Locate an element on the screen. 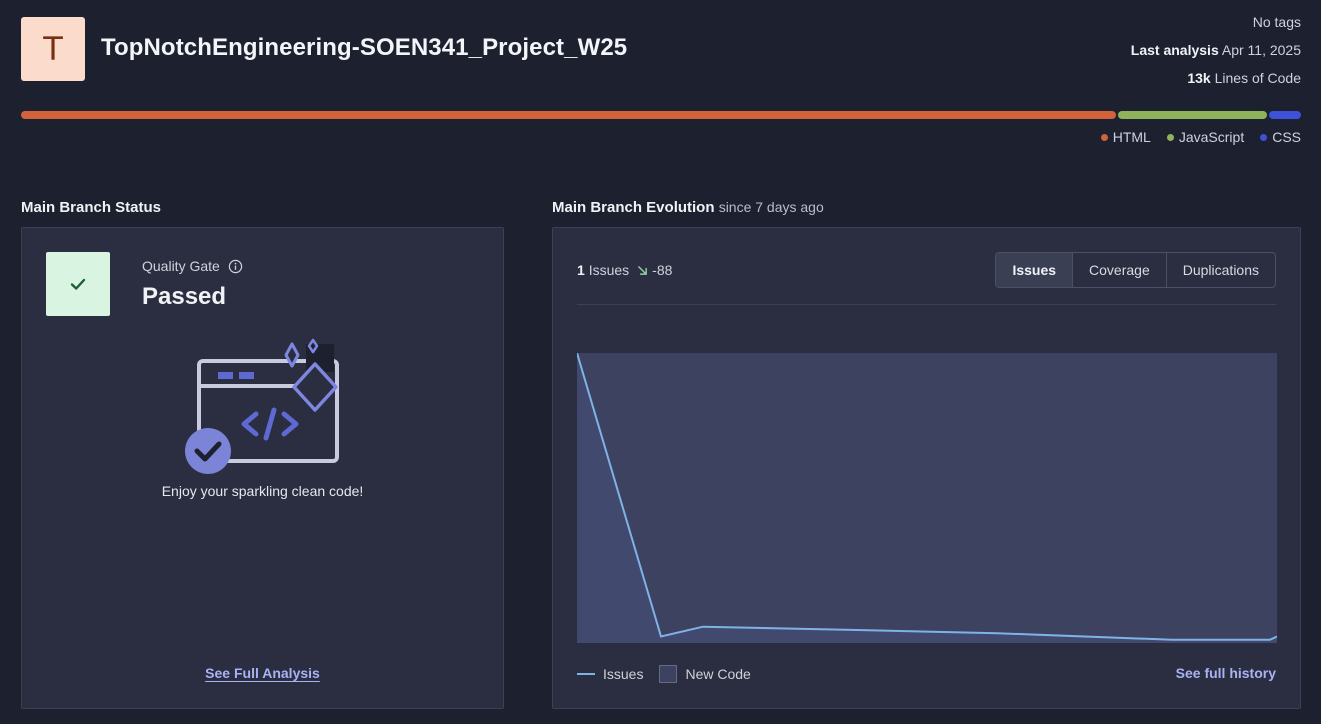  project-title: TopNotchEngineering-SOEN341_Project_W25 is located at coordinates (364, 48).